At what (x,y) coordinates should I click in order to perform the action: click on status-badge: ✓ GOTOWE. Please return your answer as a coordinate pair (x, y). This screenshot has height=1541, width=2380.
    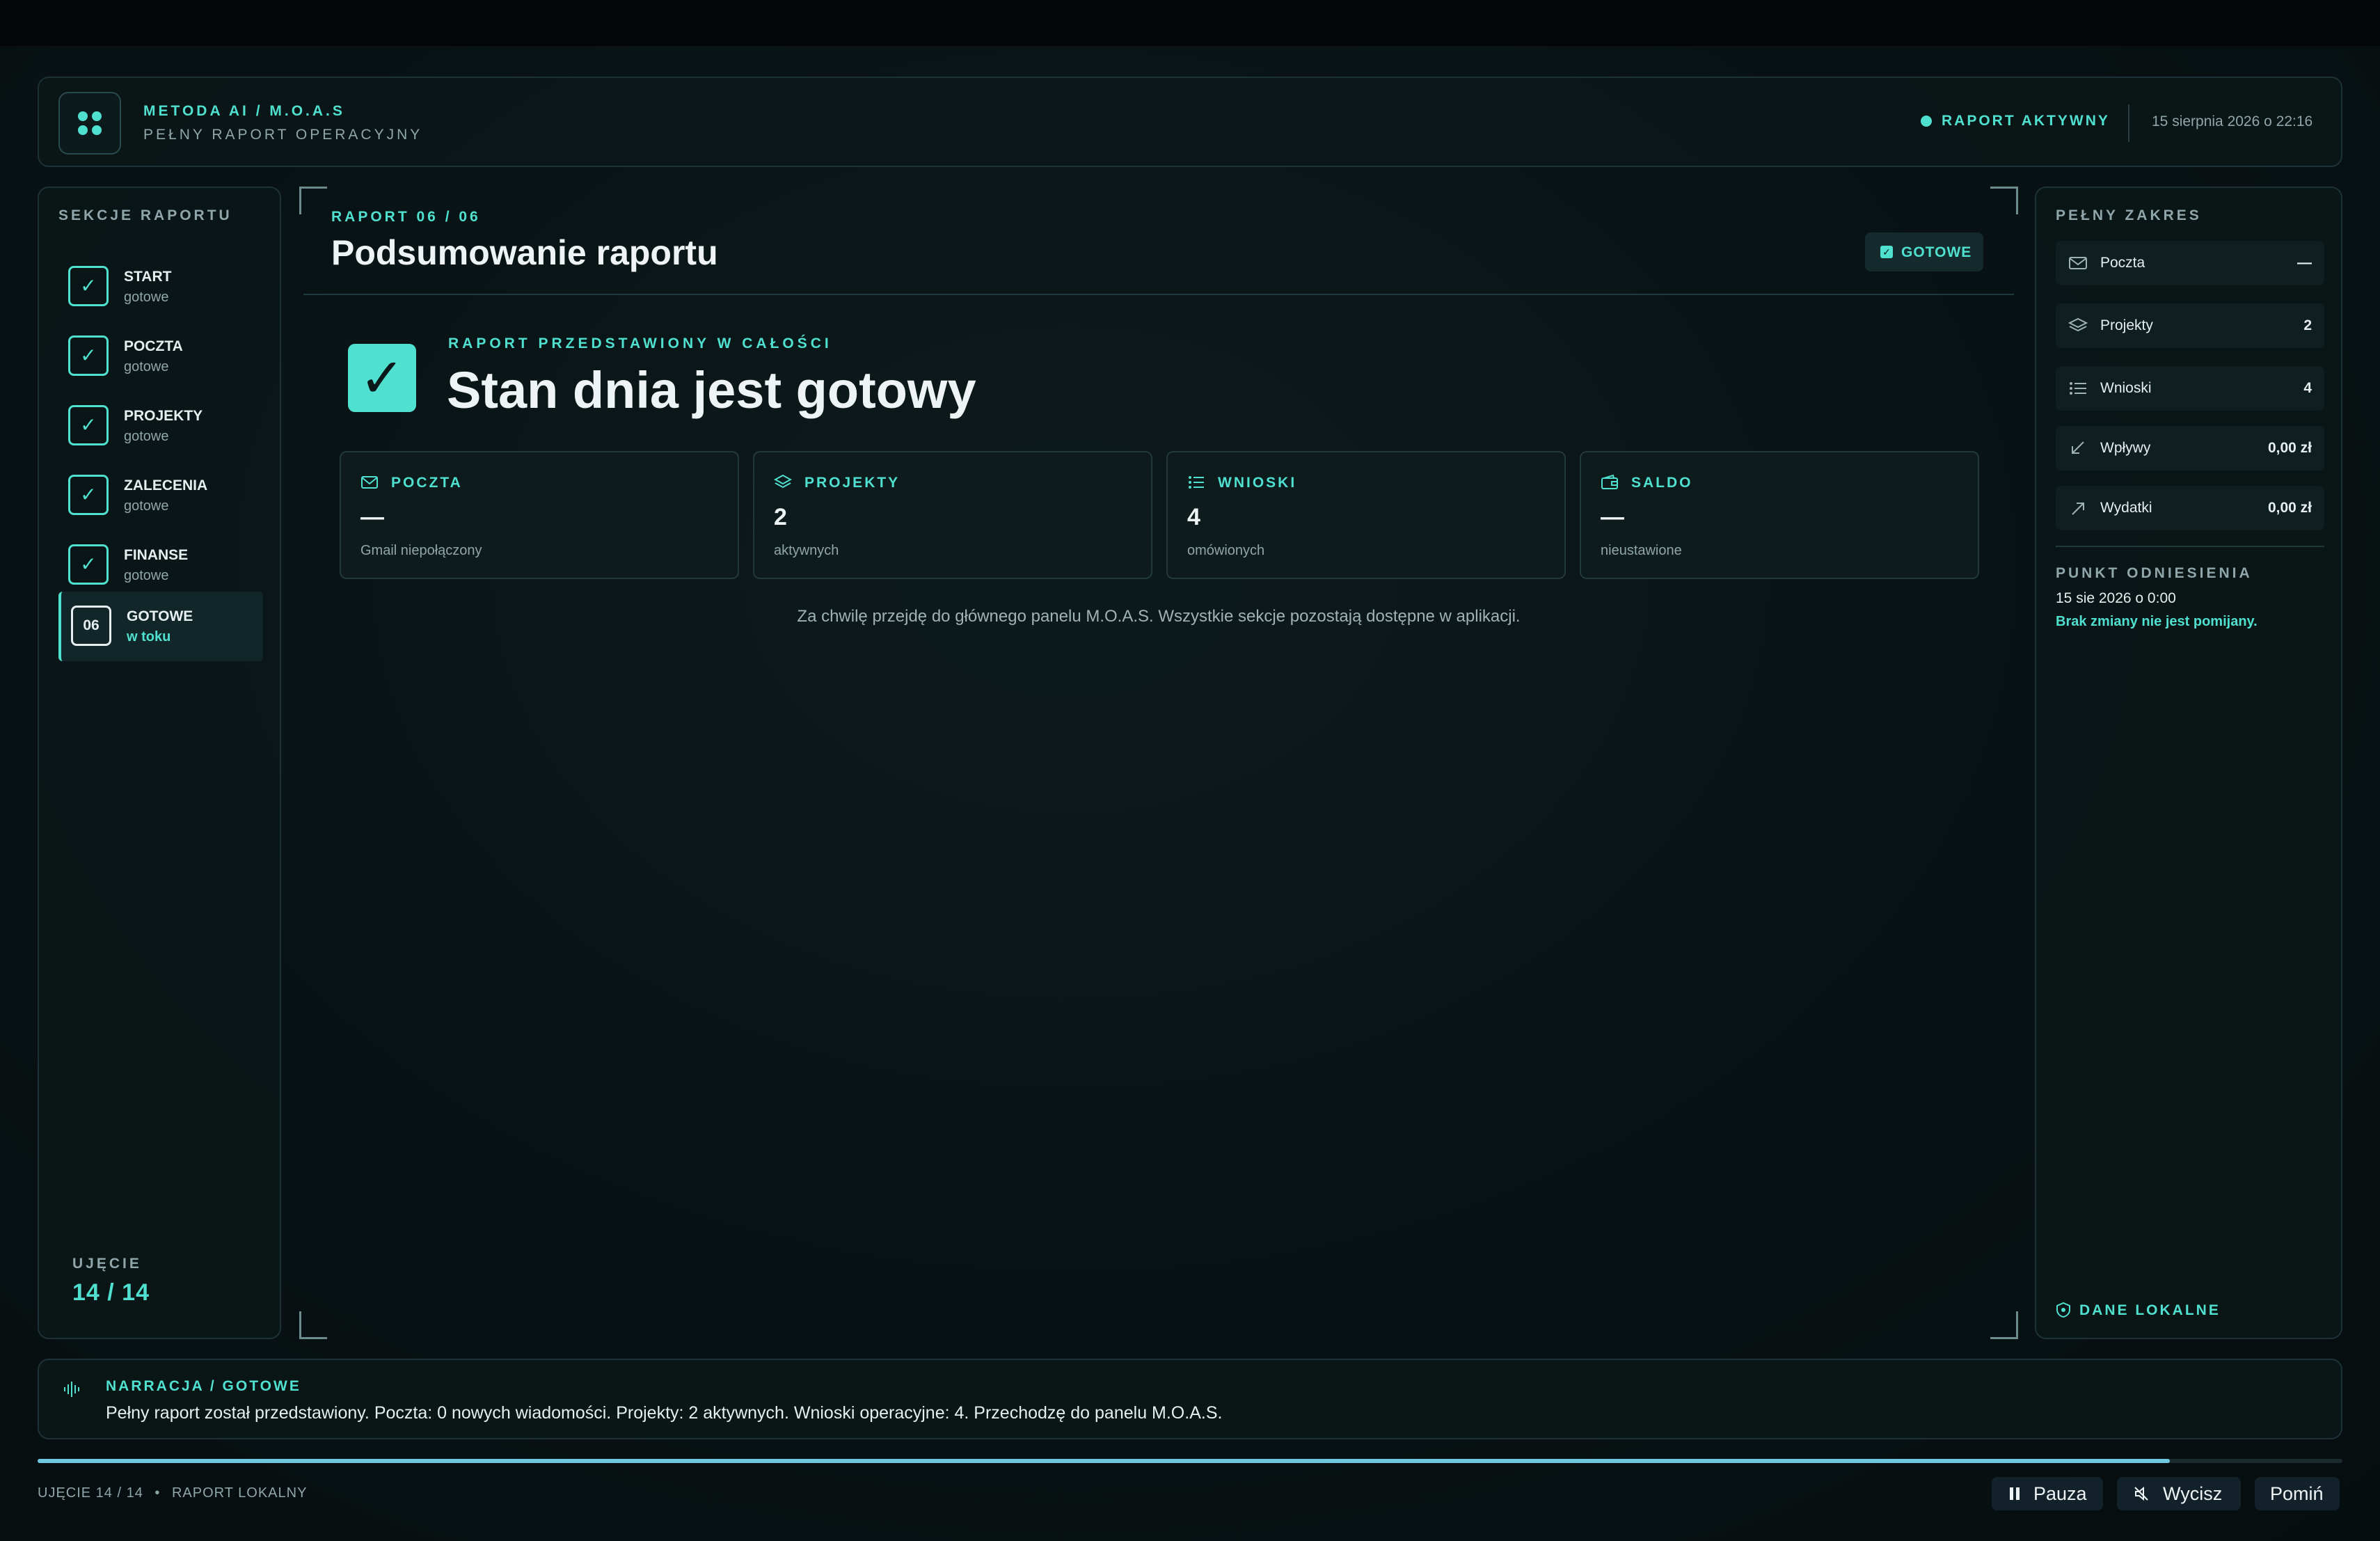
    Looking at the image, I should click on (1924, 251).